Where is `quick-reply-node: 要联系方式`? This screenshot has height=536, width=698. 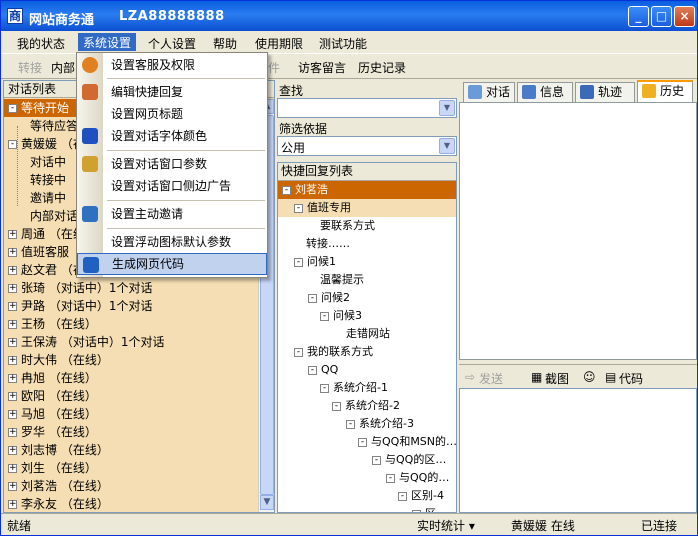
quick-reply-node: 要联系方式 is located at coordinates (347, 226).